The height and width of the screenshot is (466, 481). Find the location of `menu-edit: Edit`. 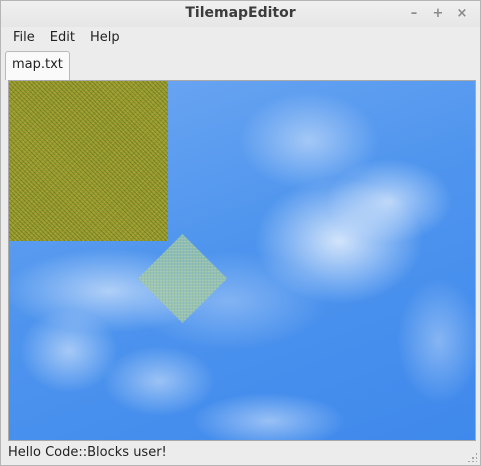

menu-edit: Edit is located at coordinates (62, 37).